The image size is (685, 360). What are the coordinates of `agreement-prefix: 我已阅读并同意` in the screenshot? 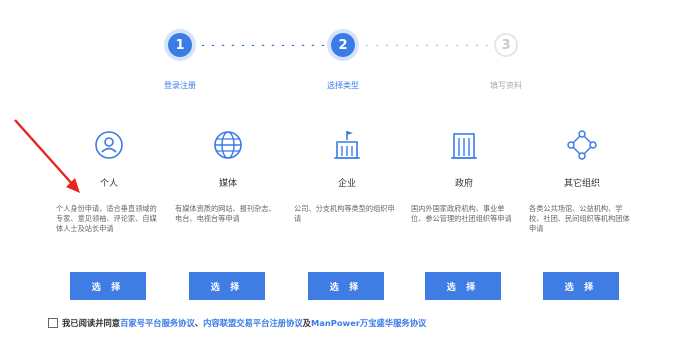 It's located at (91, 323).